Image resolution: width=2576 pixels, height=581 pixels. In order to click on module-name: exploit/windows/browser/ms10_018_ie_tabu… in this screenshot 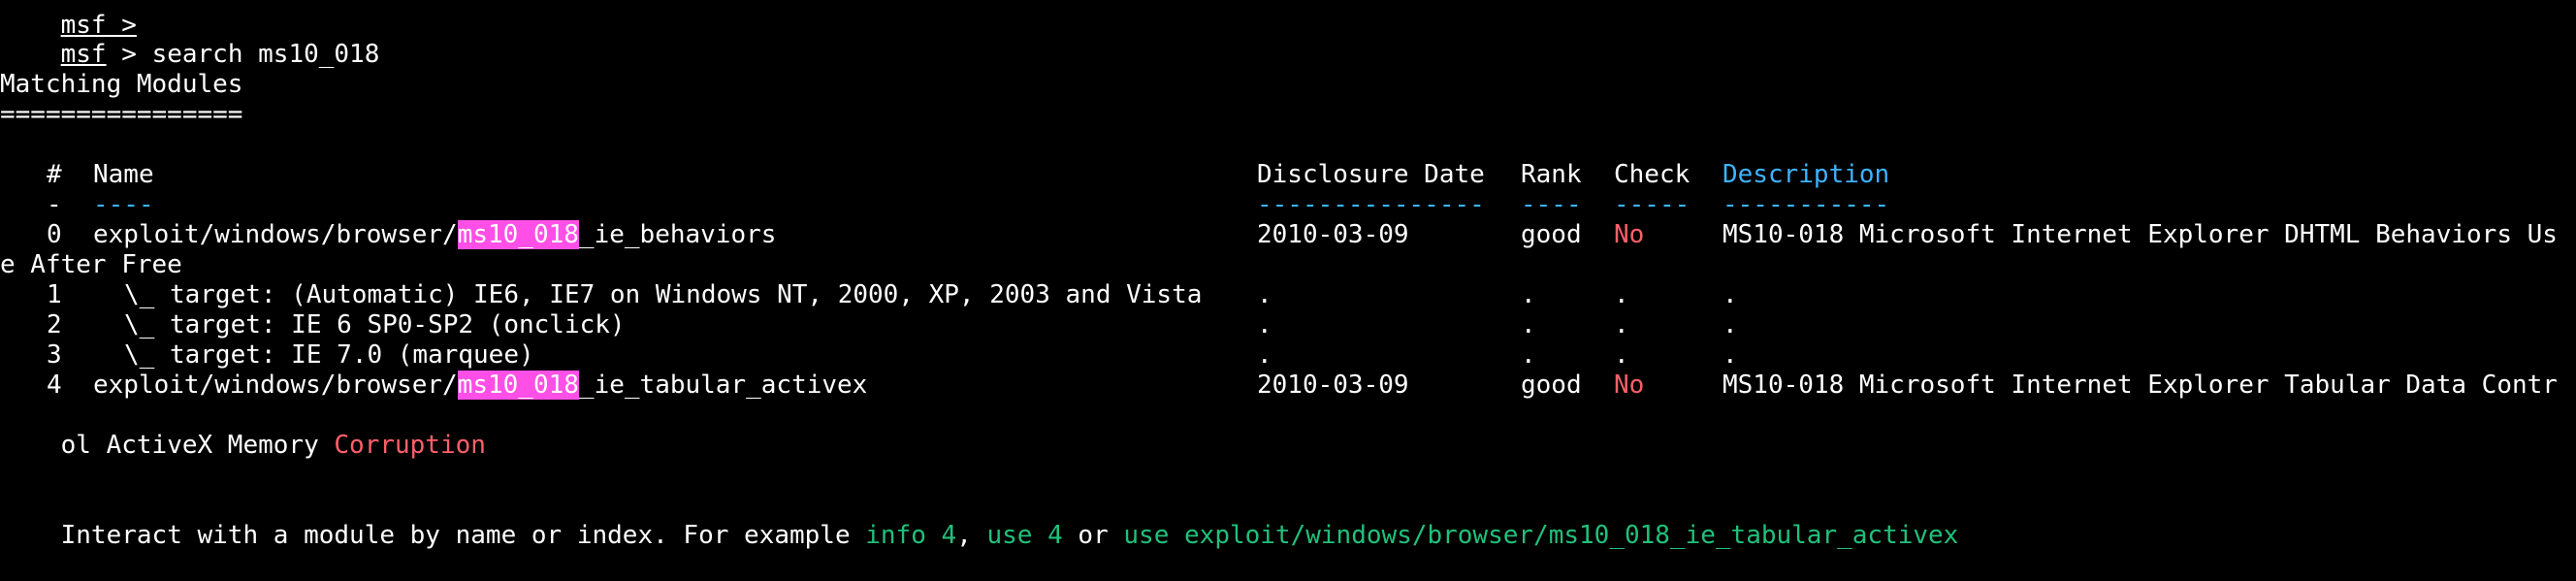, I will do `click(480, 386)`.